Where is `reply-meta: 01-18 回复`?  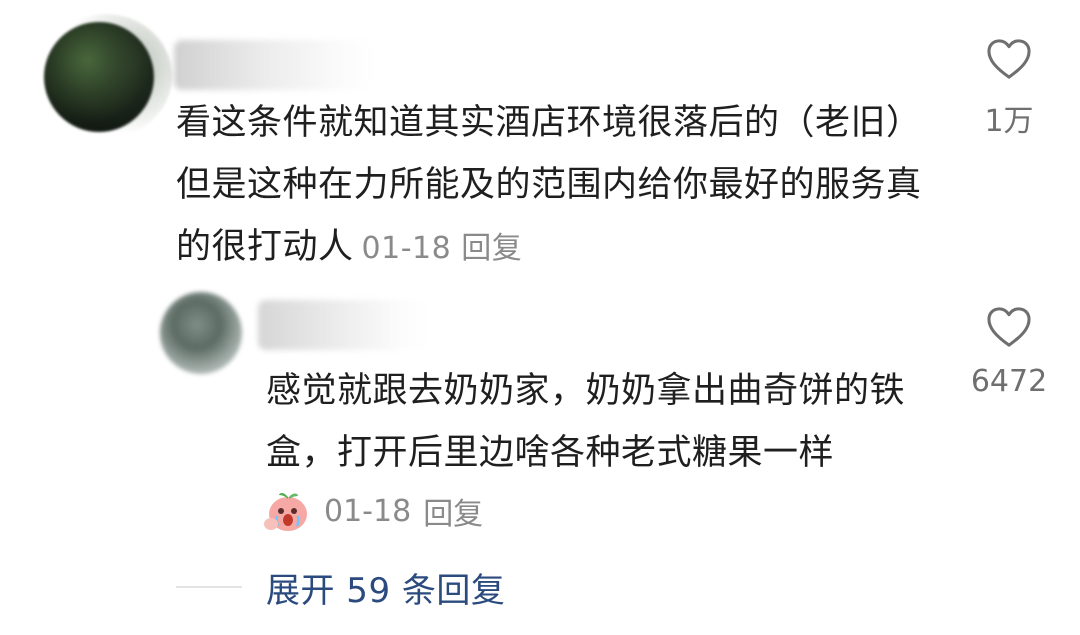
reply-meta: 01-18 回复 is located at coordinates (372, 511).